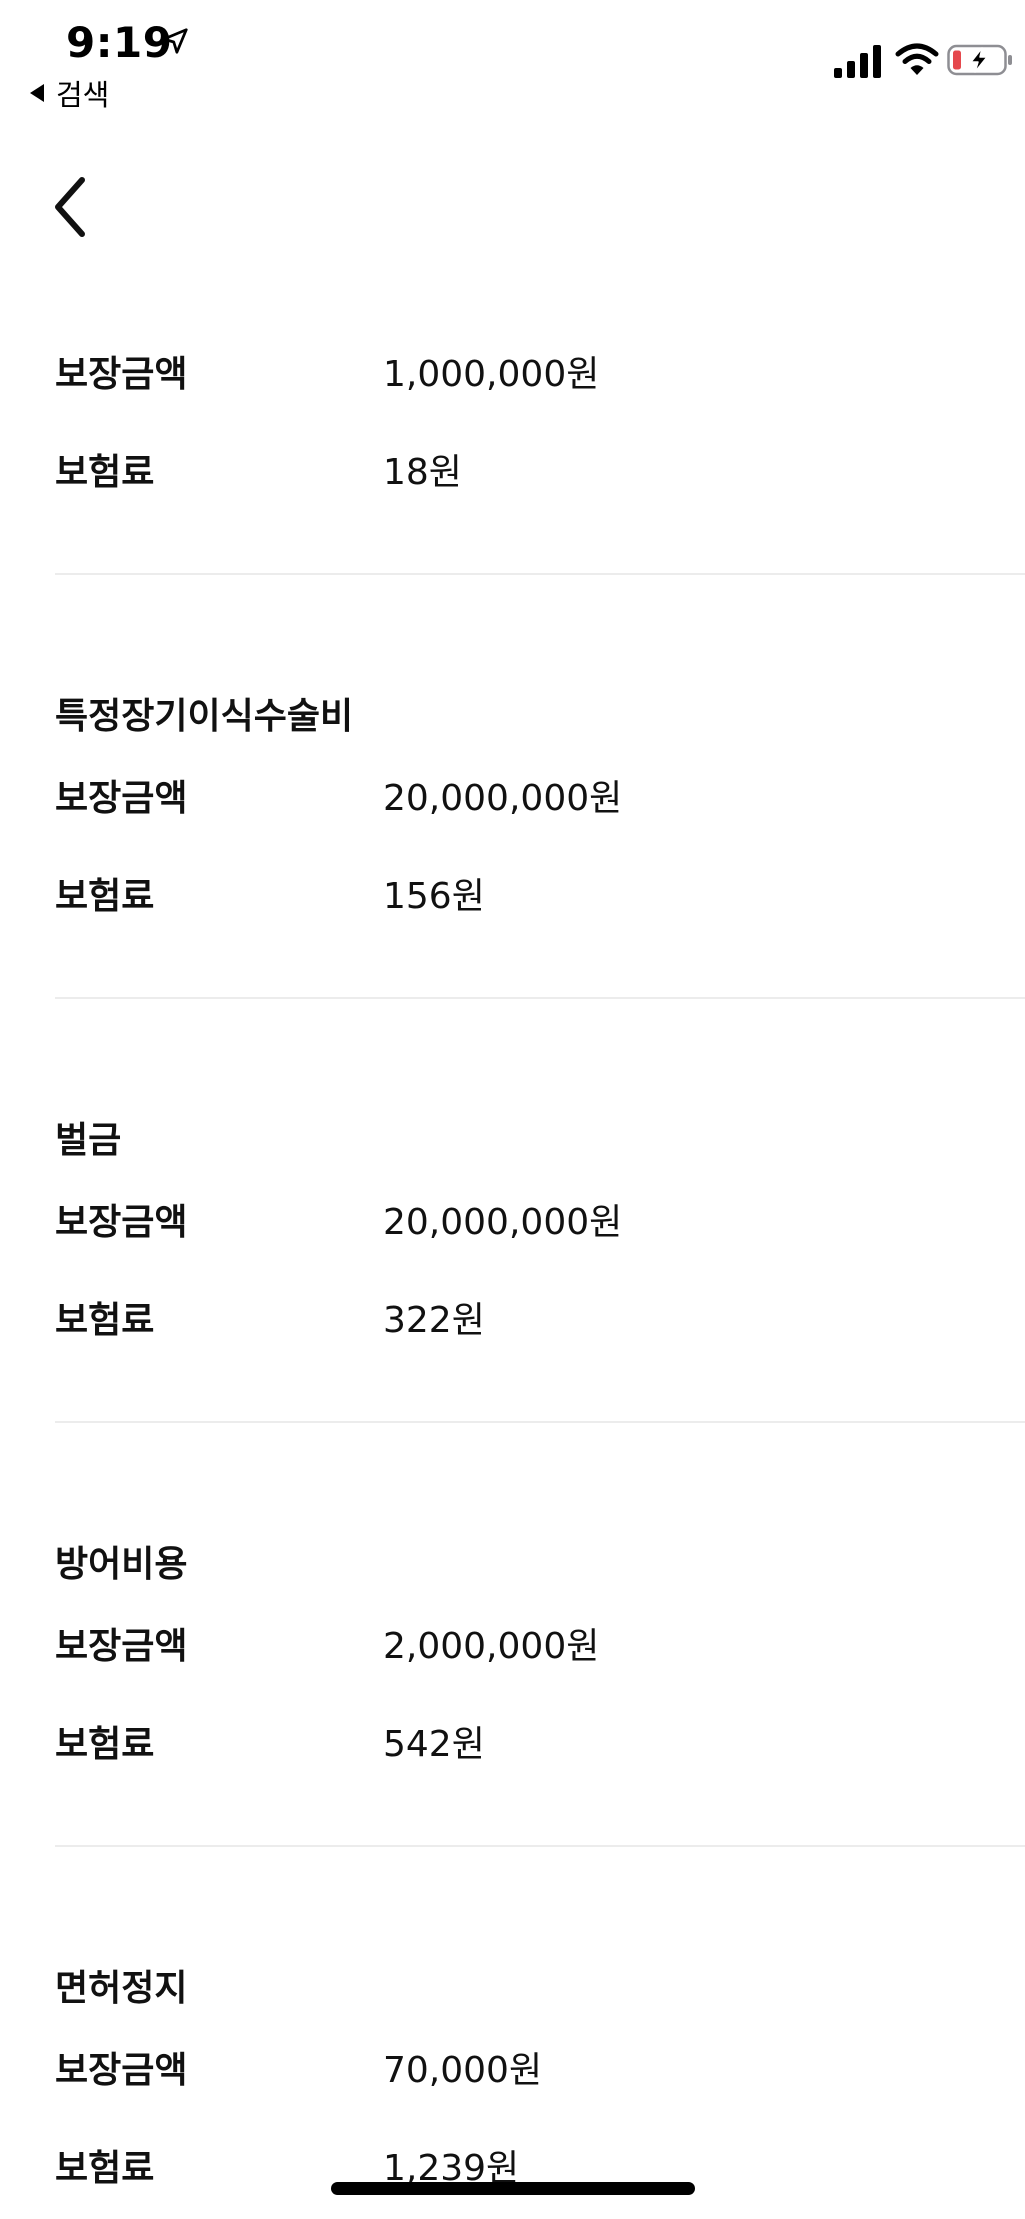 The height and width of the screenshot is (2219, 1025). I want to click on status-time: 9:19, so click(119, 42).